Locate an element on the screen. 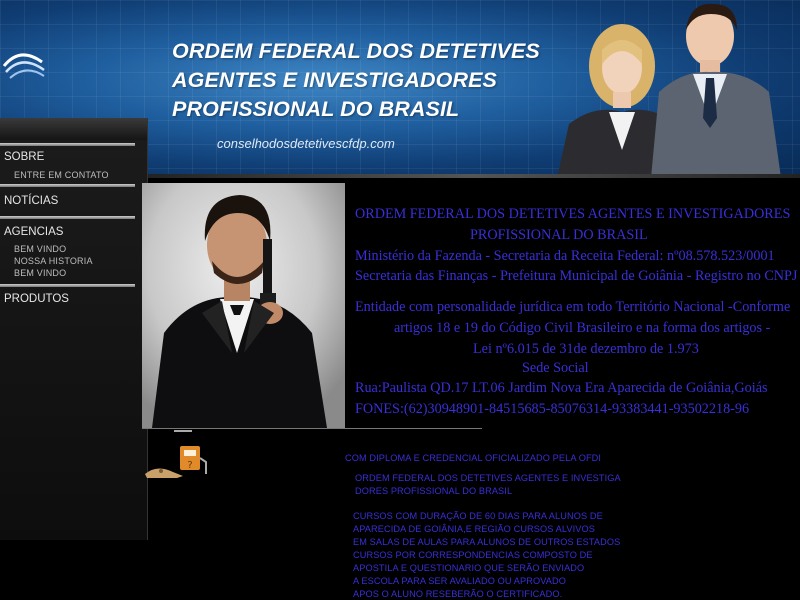  menu-item-noticias: NOTÍCIAS is located at coordinates (31, 201).